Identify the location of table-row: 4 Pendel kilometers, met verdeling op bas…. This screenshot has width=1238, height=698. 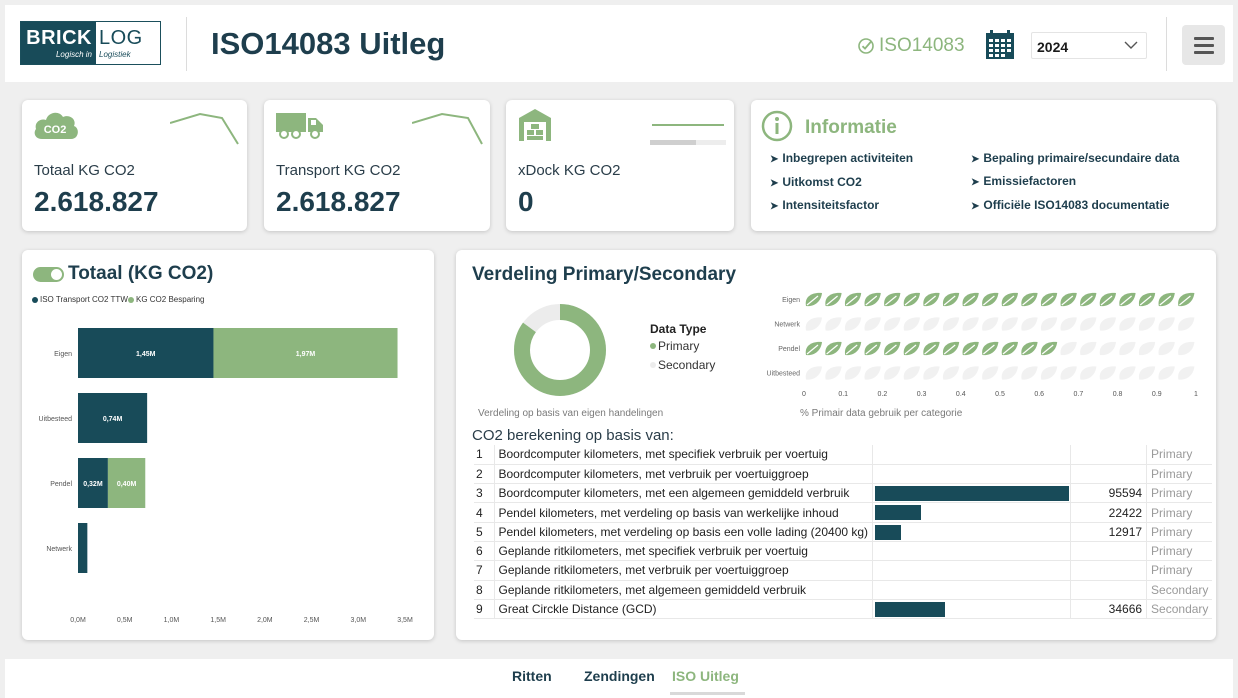
(843, 512).